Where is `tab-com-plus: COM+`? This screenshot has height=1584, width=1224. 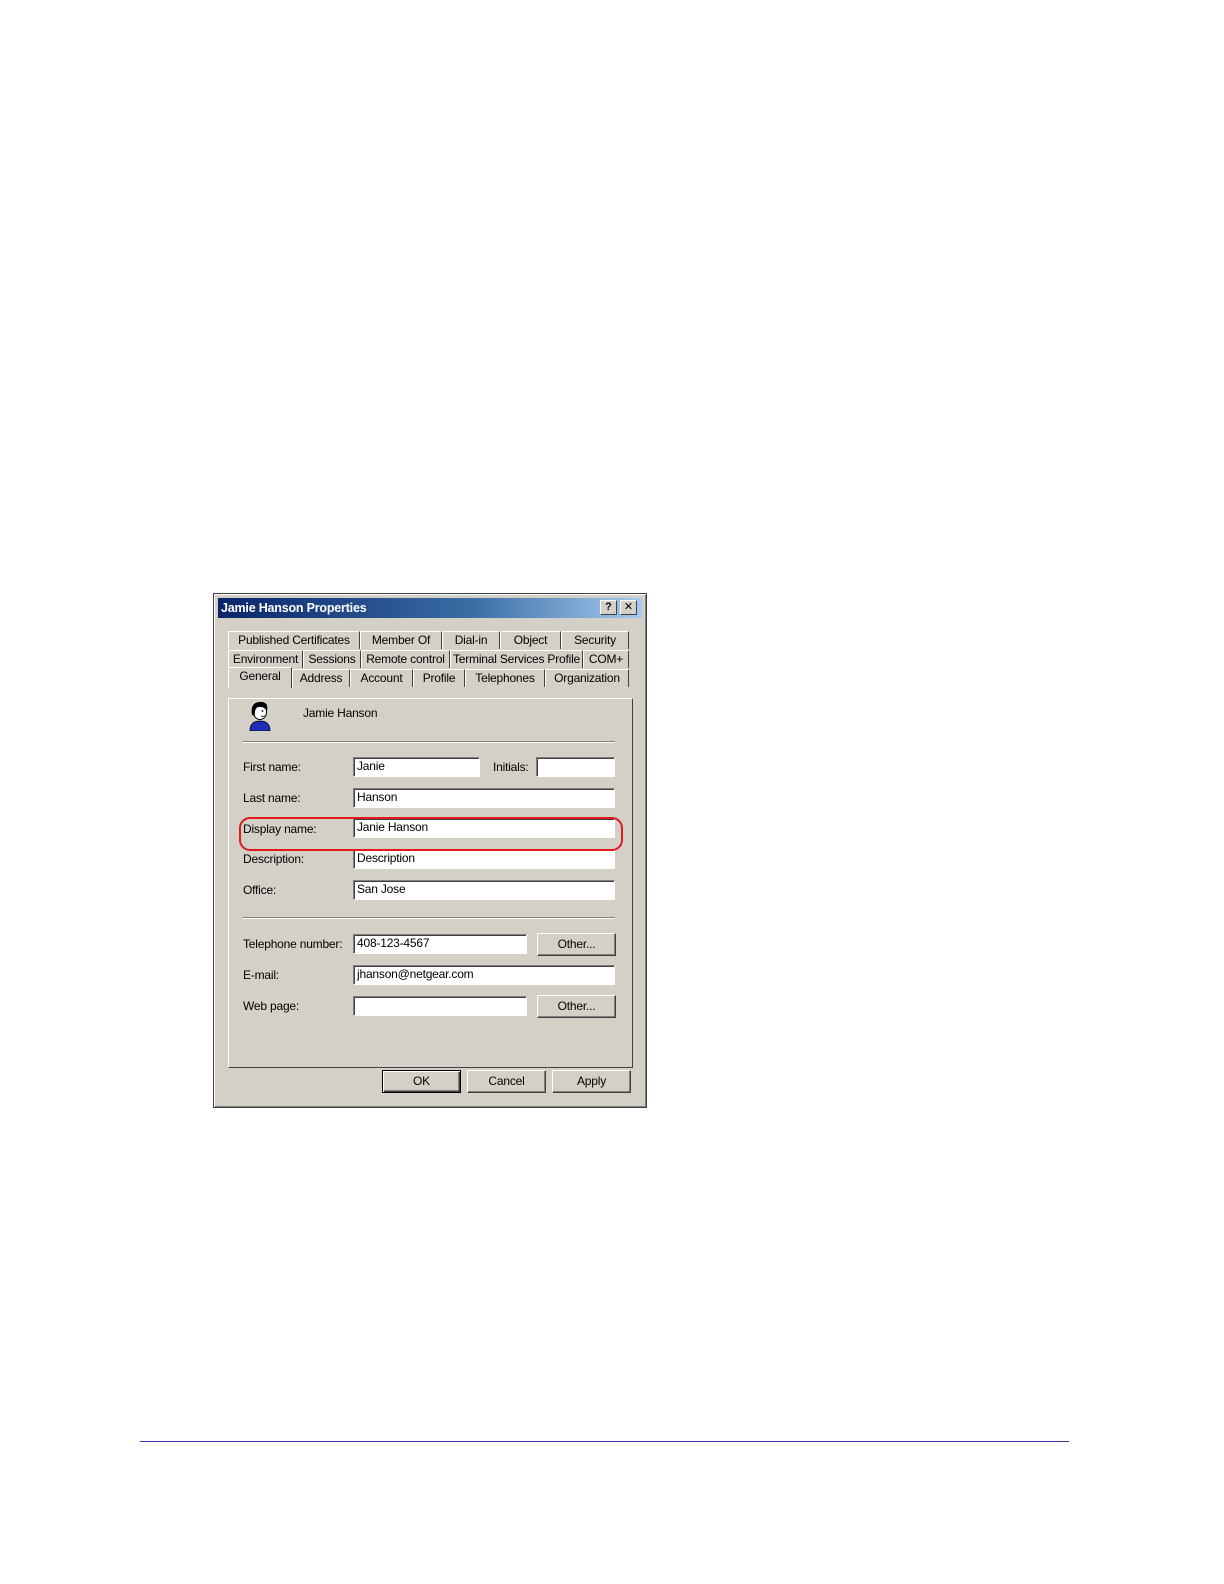 tab-com-plus: COM+ is located at coordinates (606, 659).